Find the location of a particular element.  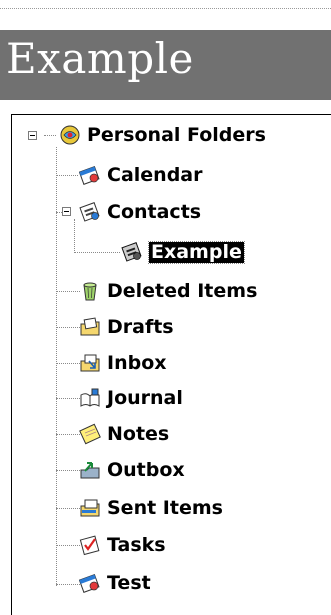

outbox-icon is located at coordinates (90, 470).